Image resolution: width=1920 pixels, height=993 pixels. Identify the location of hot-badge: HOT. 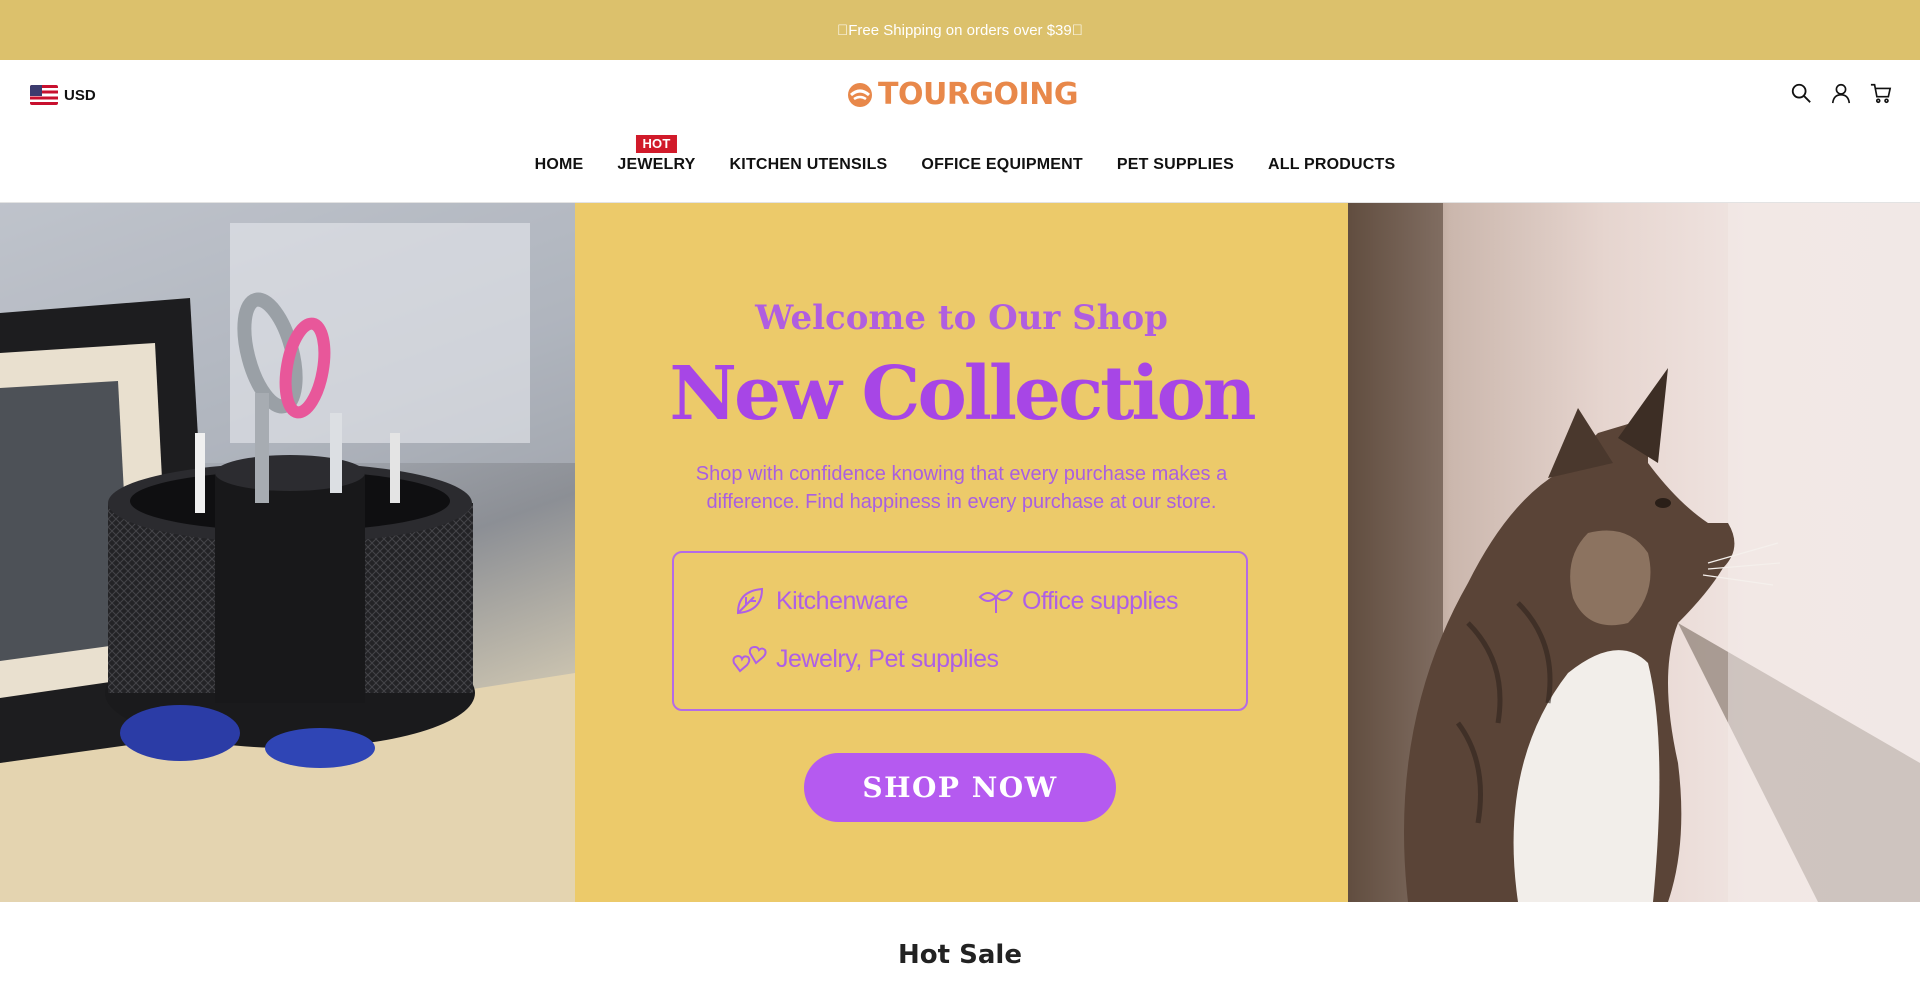
(656, 144).